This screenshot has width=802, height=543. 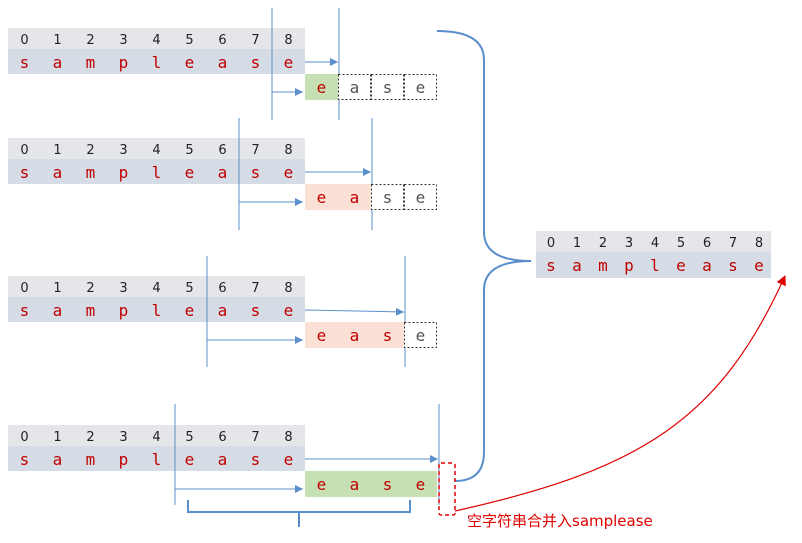 What do you see at coordinates (603, 243) in the screenshot?
I see `result-index-label: 2` at bounding box center [603, 243].